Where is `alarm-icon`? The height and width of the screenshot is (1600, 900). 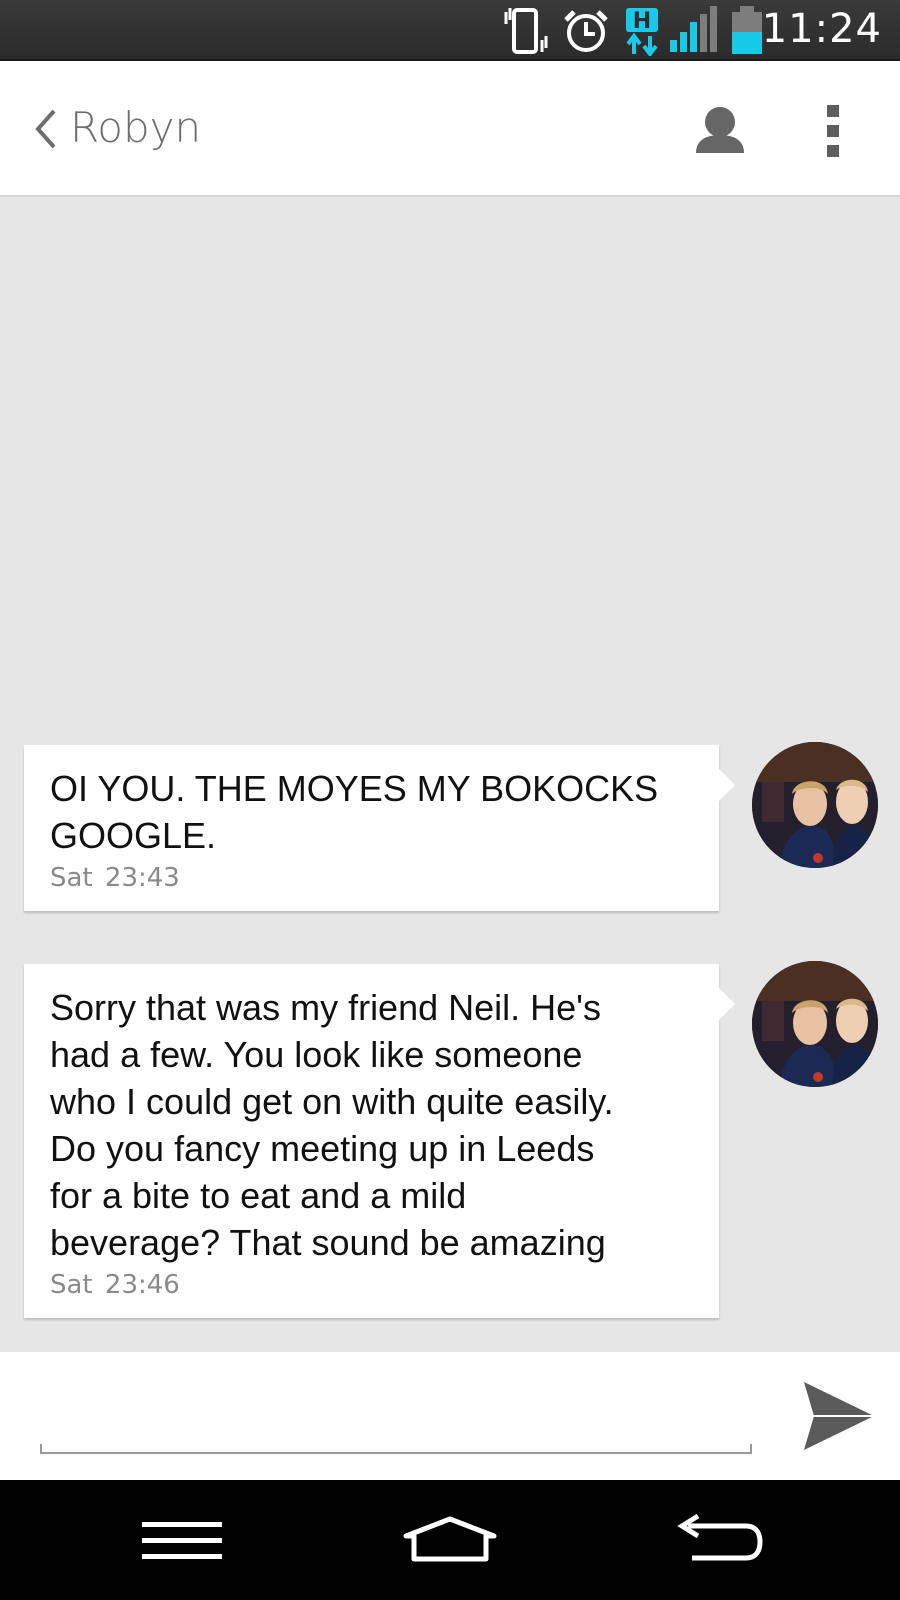 alarm-icon is located at coordinates (586, 31).